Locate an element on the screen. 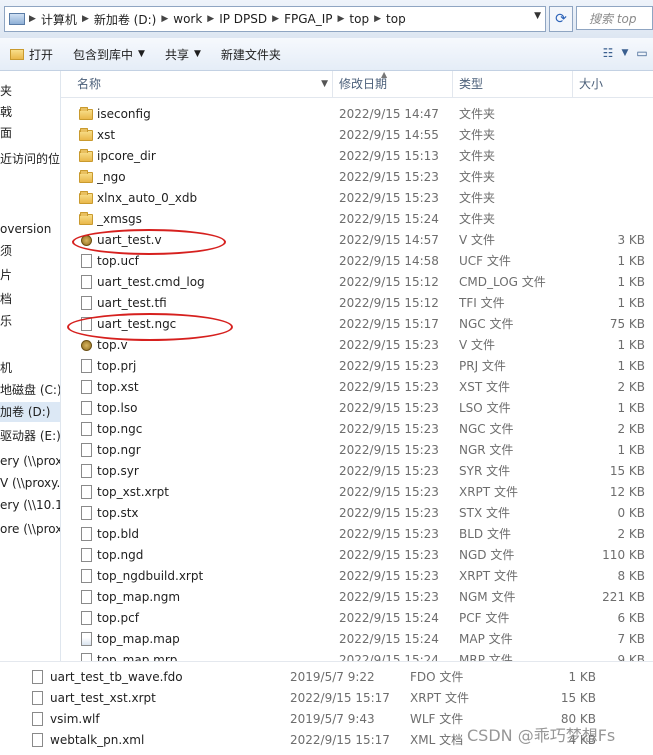  share-button: 共享 ▼ is located at coordinates (183, 54).